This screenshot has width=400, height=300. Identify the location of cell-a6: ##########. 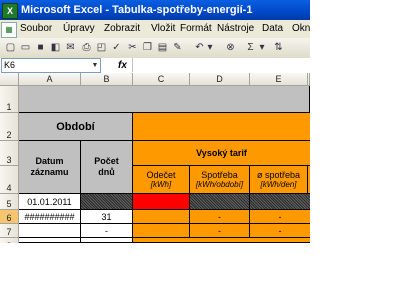
(50, 217).